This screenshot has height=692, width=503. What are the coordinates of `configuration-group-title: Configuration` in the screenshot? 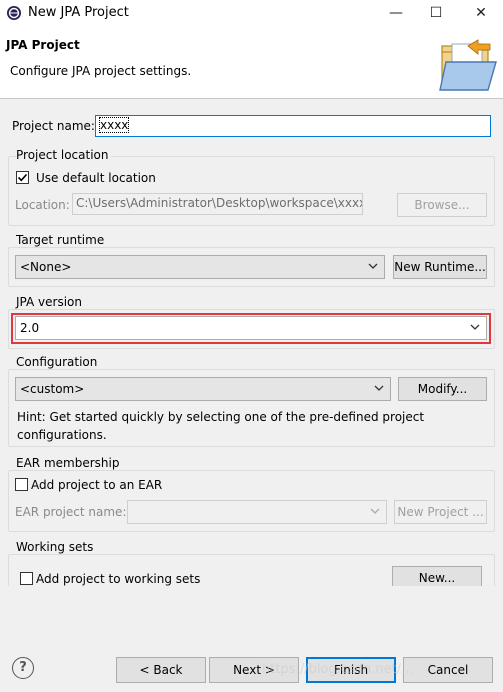 It's located at (58, 362).